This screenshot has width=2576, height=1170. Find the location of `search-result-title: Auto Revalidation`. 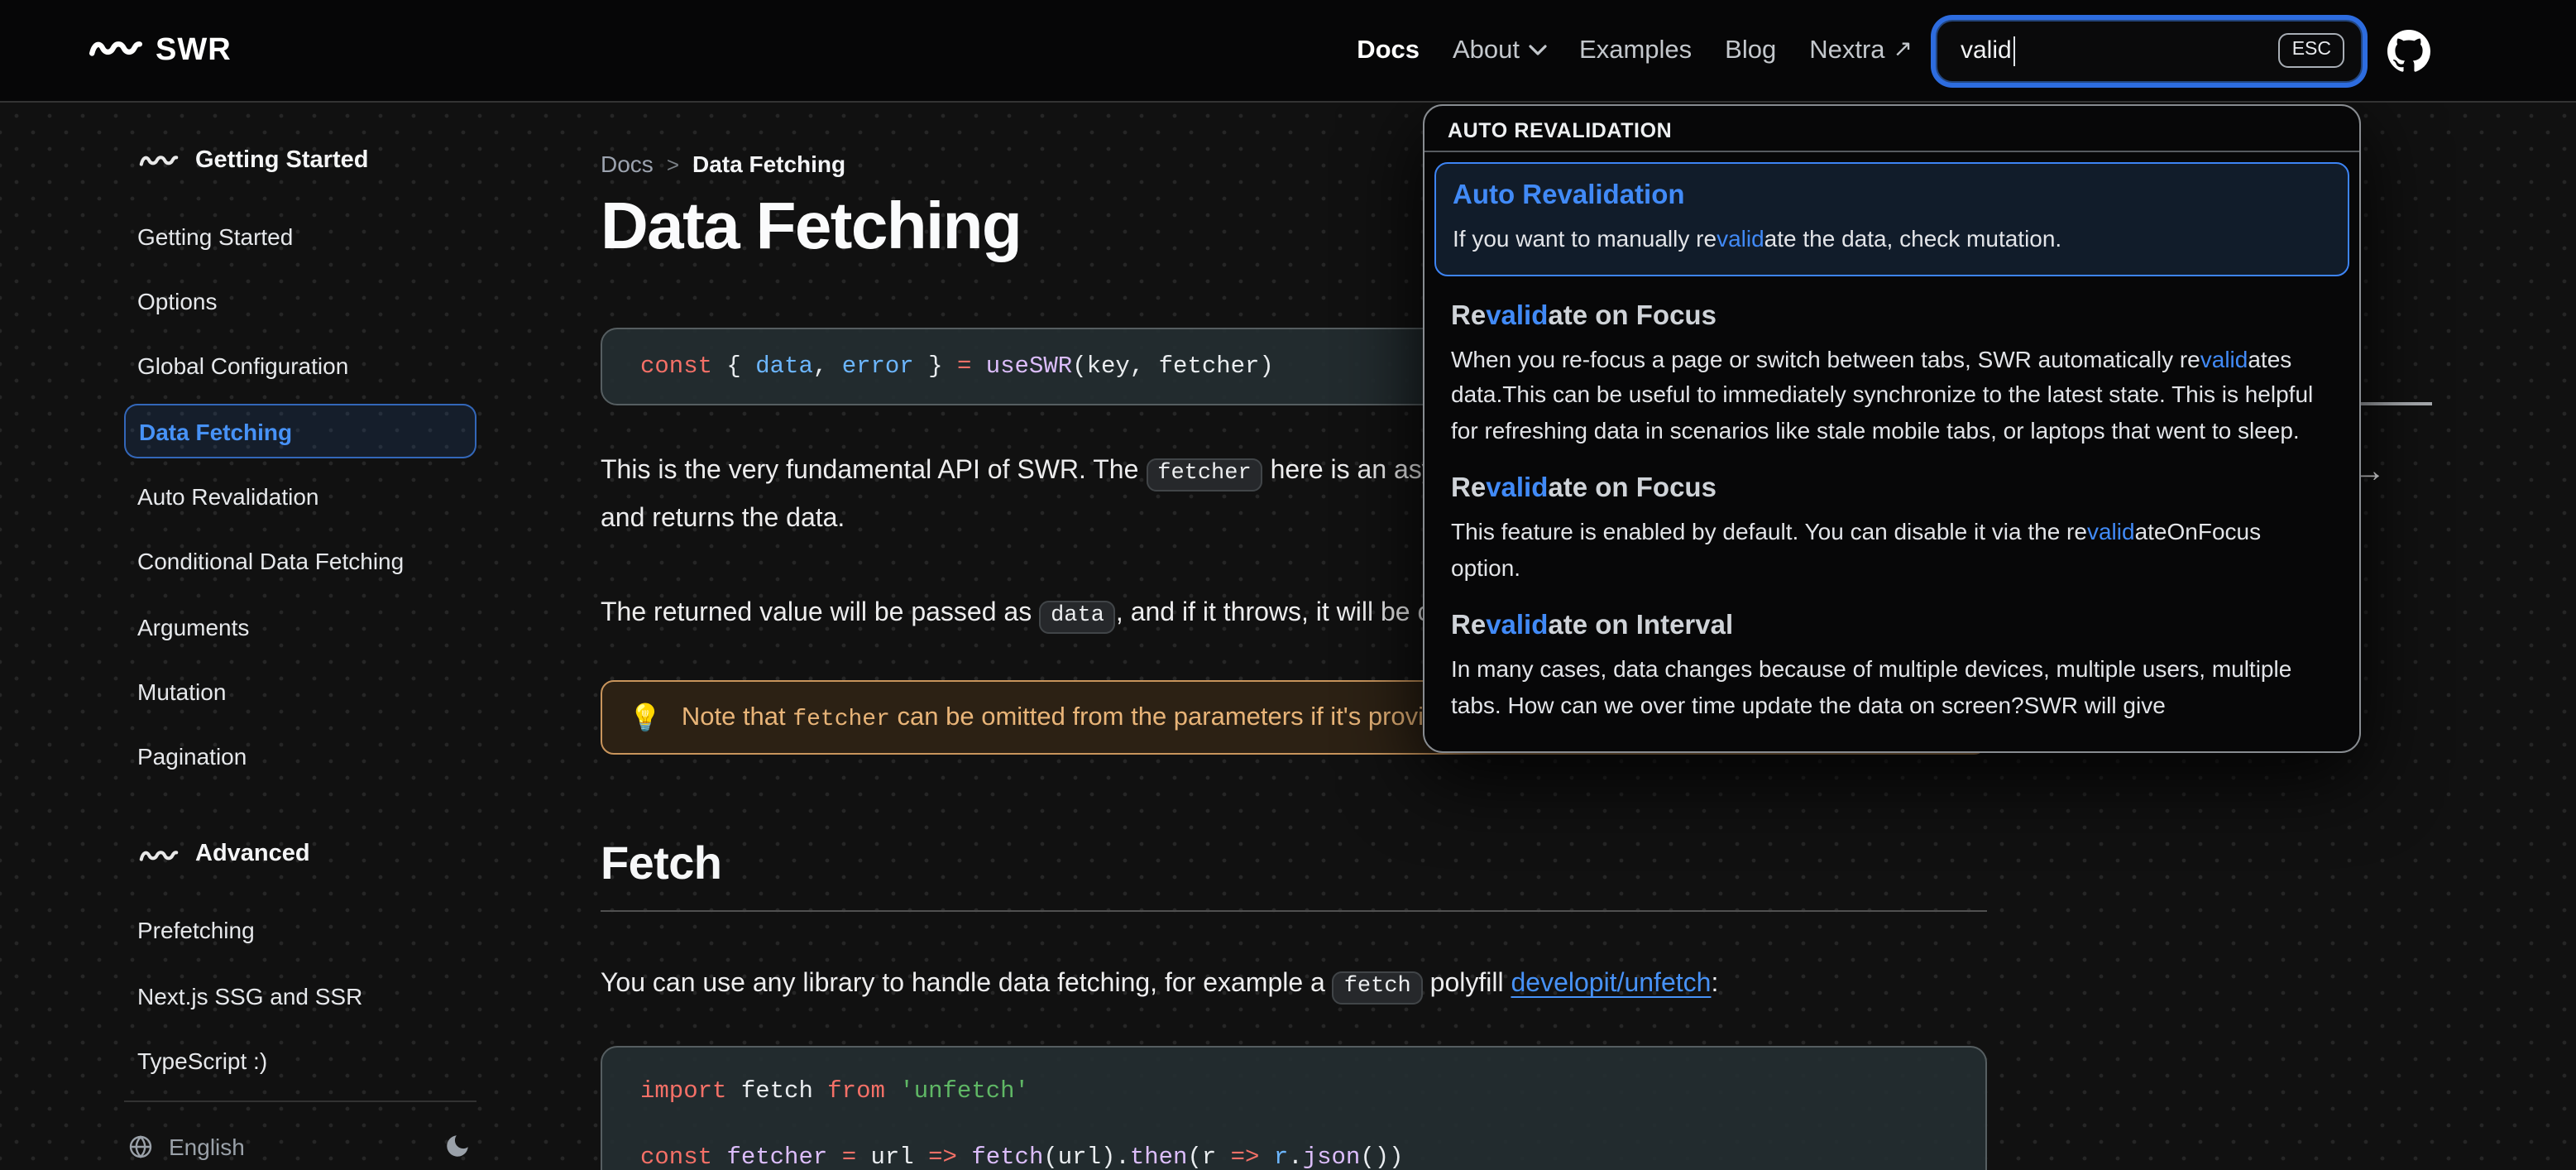

search-result-title: Auto Revalidation is located at coordinates (1569, 195).